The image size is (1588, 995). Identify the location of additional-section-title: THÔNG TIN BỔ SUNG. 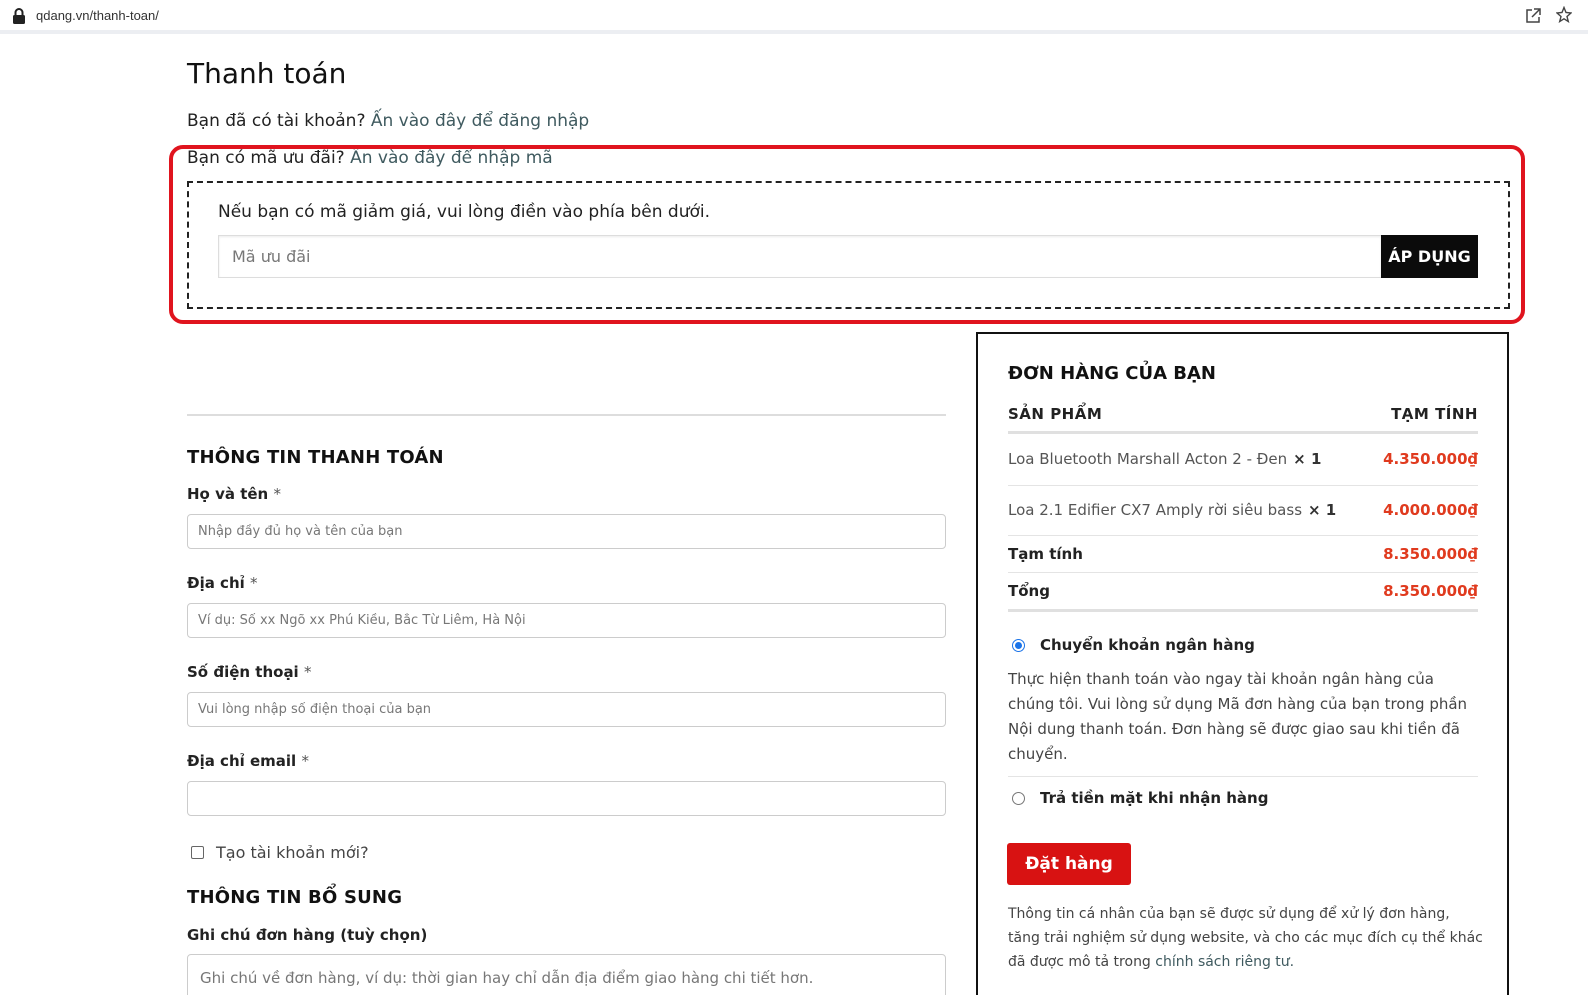
(295, 897).